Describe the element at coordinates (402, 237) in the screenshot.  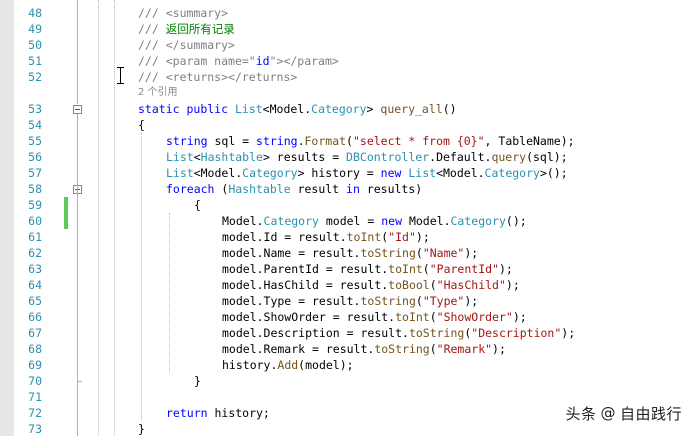
I see `code-token: "Id"` at that location.